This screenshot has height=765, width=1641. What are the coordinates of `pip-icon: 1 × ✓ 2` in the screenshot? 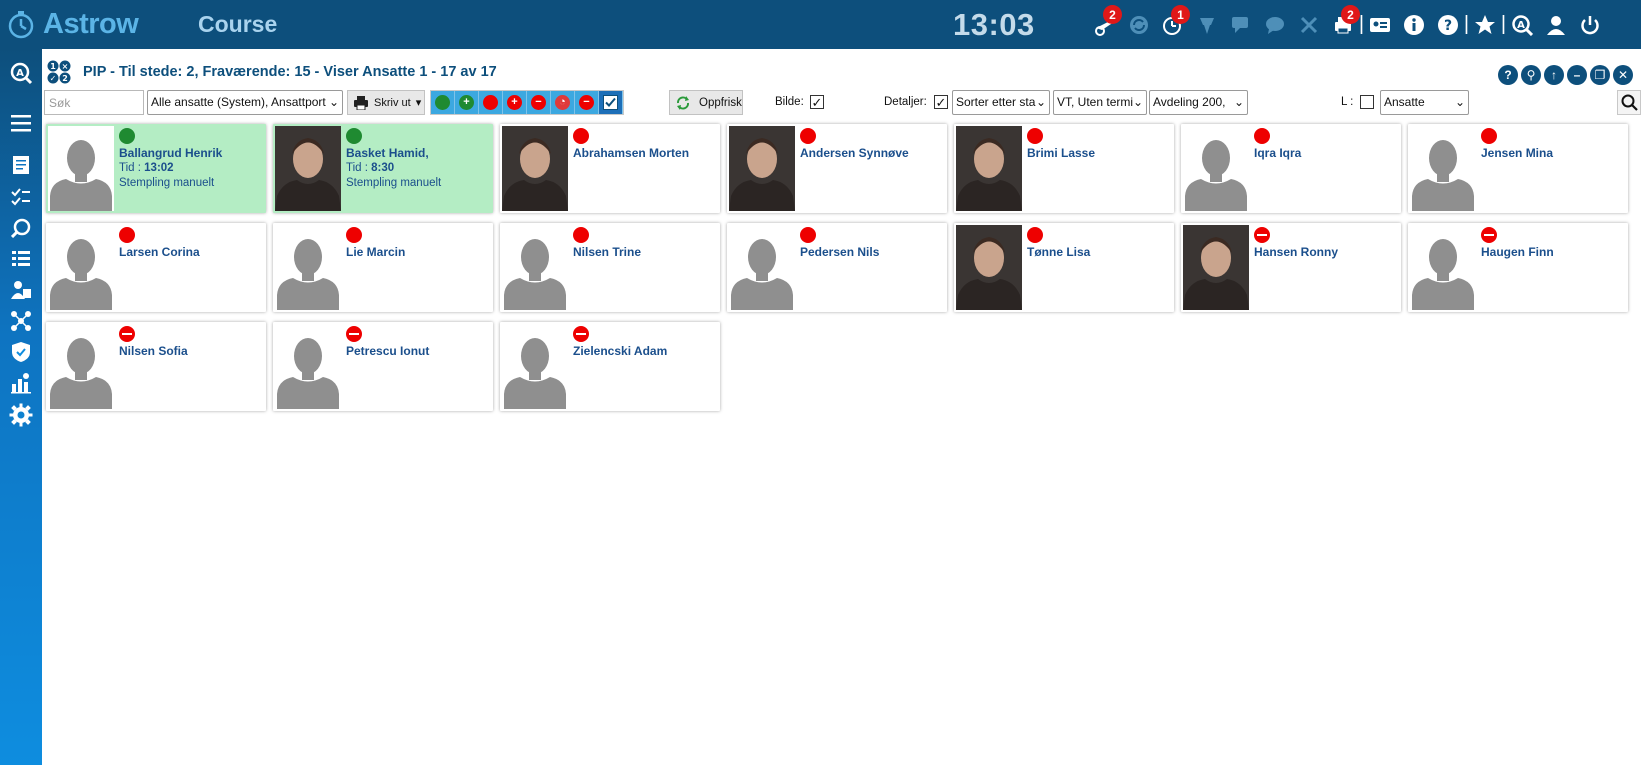 It's located at (59, 72).